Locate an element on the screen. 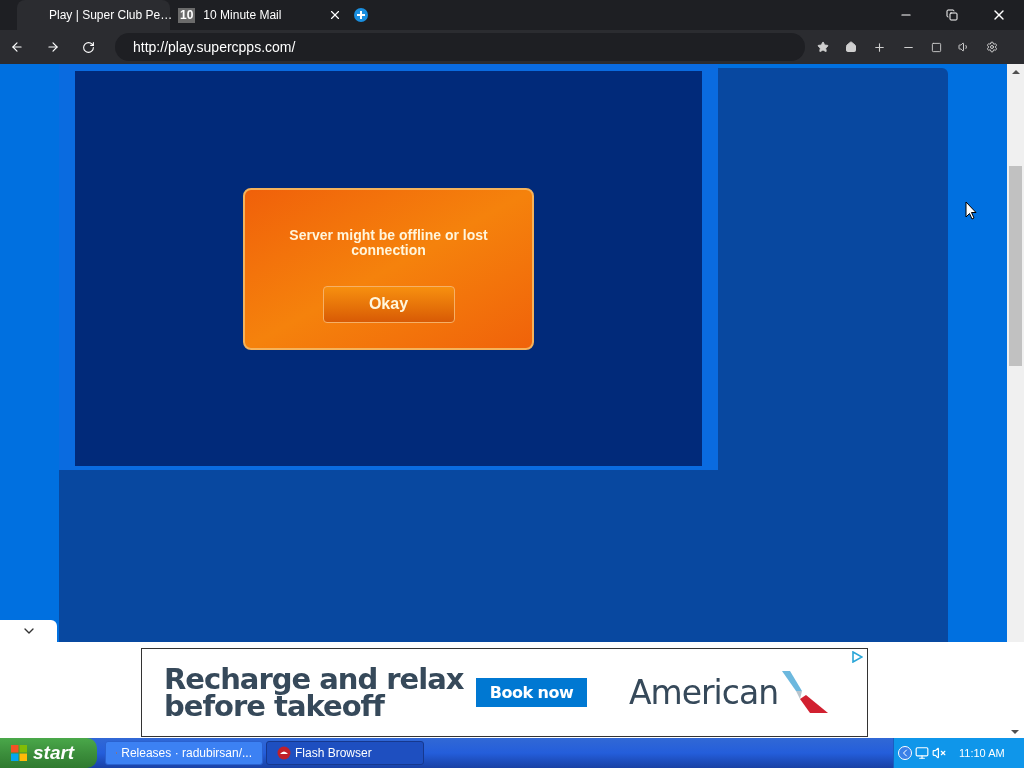 The image size is (1024, 768). collapse-button is located at coordinates (28, 631).